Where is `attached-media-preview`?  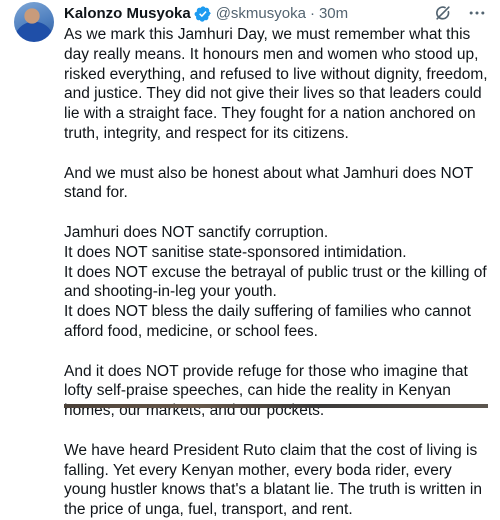 attached-media-preview is located at coordinates (276, 406).